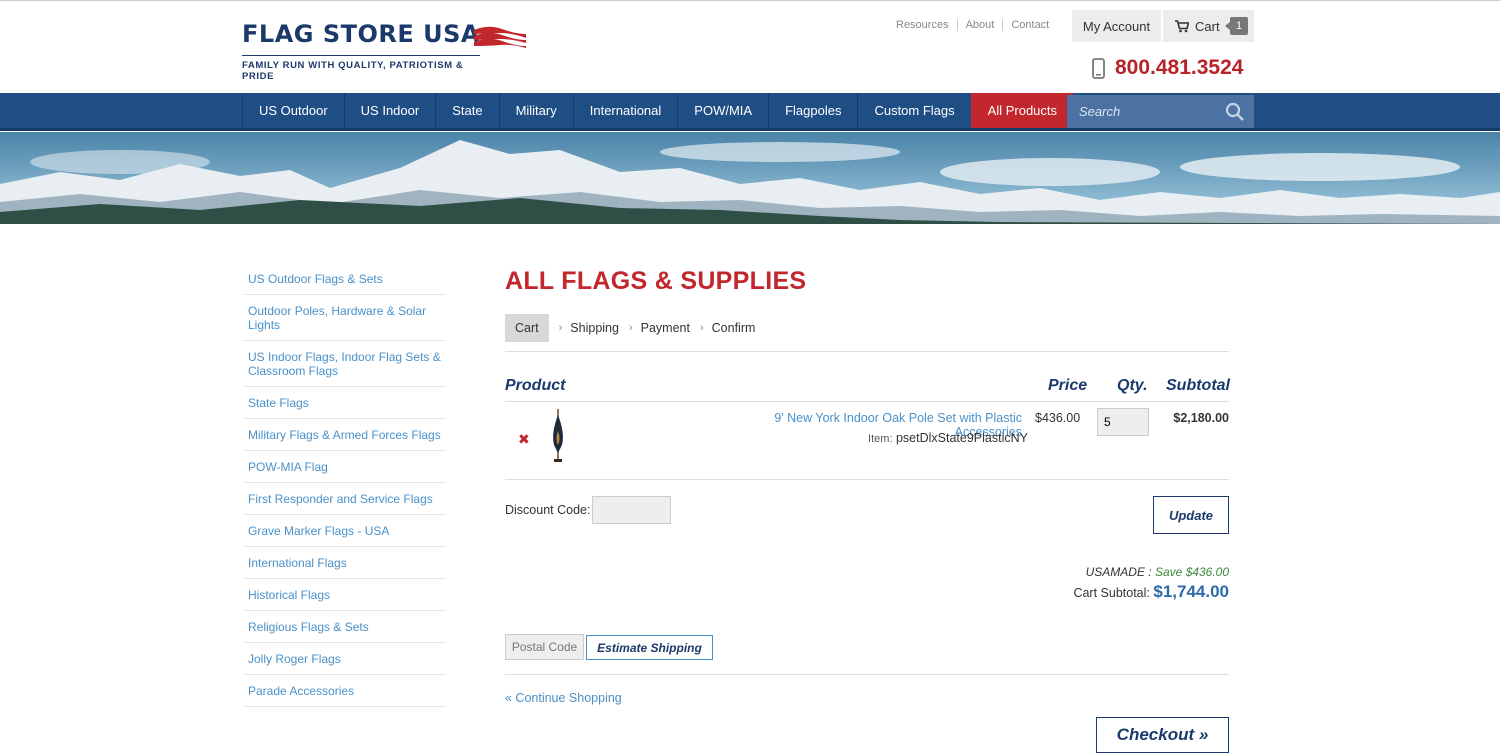 The width and height of the screenshot is (1500, 754). What do you see at coordinates (345, 403) in the screenshot?
I see `sidebar-item-state-flags: State Flags` at bounding box center [345, 403].